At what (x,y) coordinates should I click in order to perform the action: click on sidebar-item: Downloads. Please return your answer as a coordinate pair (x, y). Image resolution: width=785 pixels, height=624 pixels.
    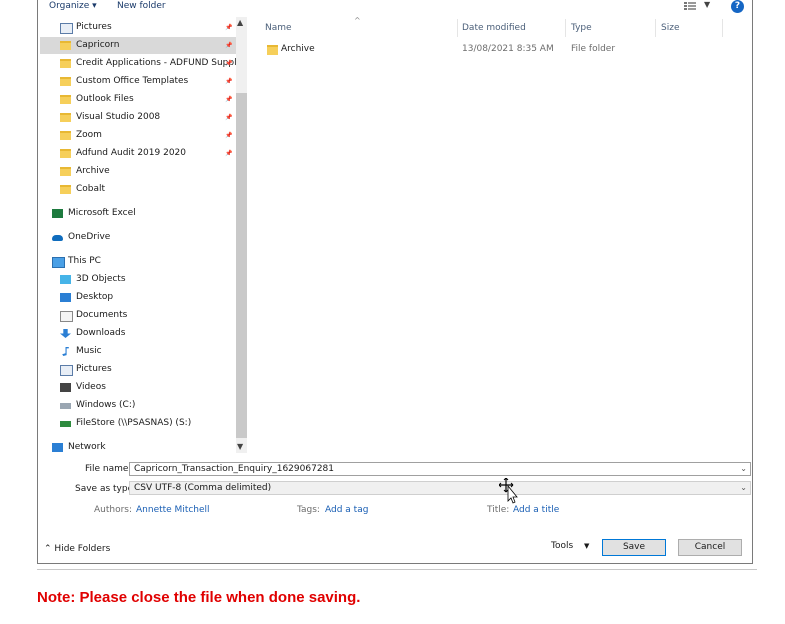
    Looking at the image, I should click on (137, 333).